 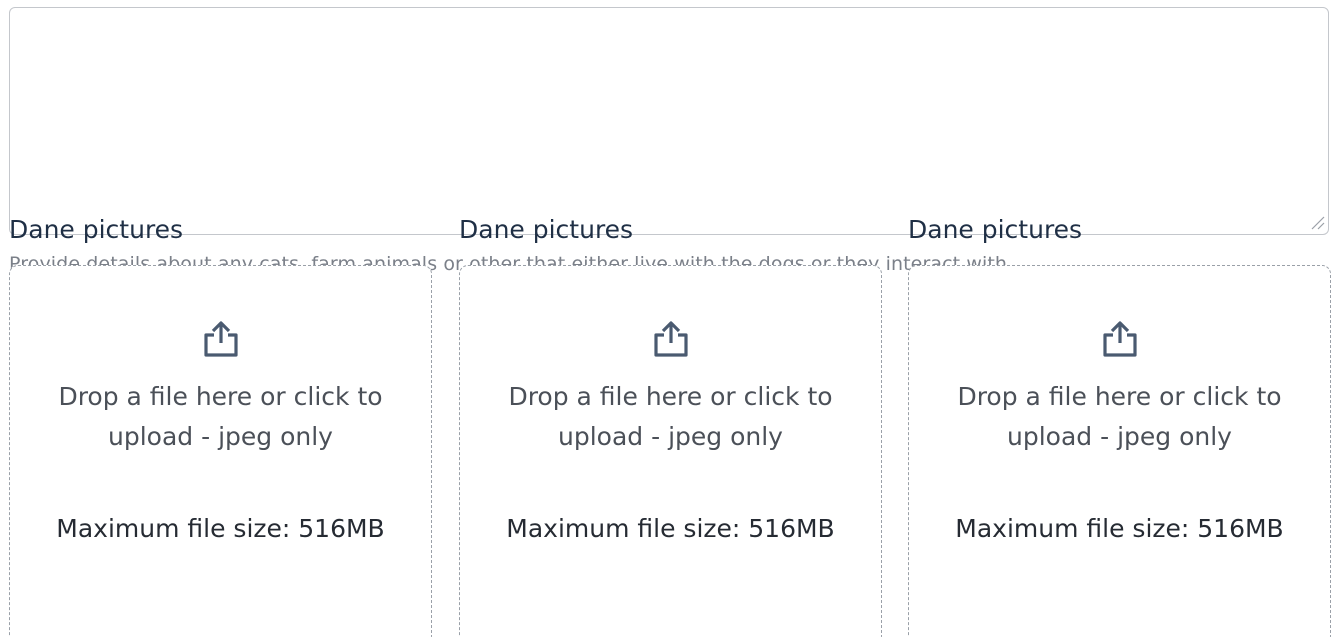 I want to click on resize-grip-icon, so click(x=1317, y=222).